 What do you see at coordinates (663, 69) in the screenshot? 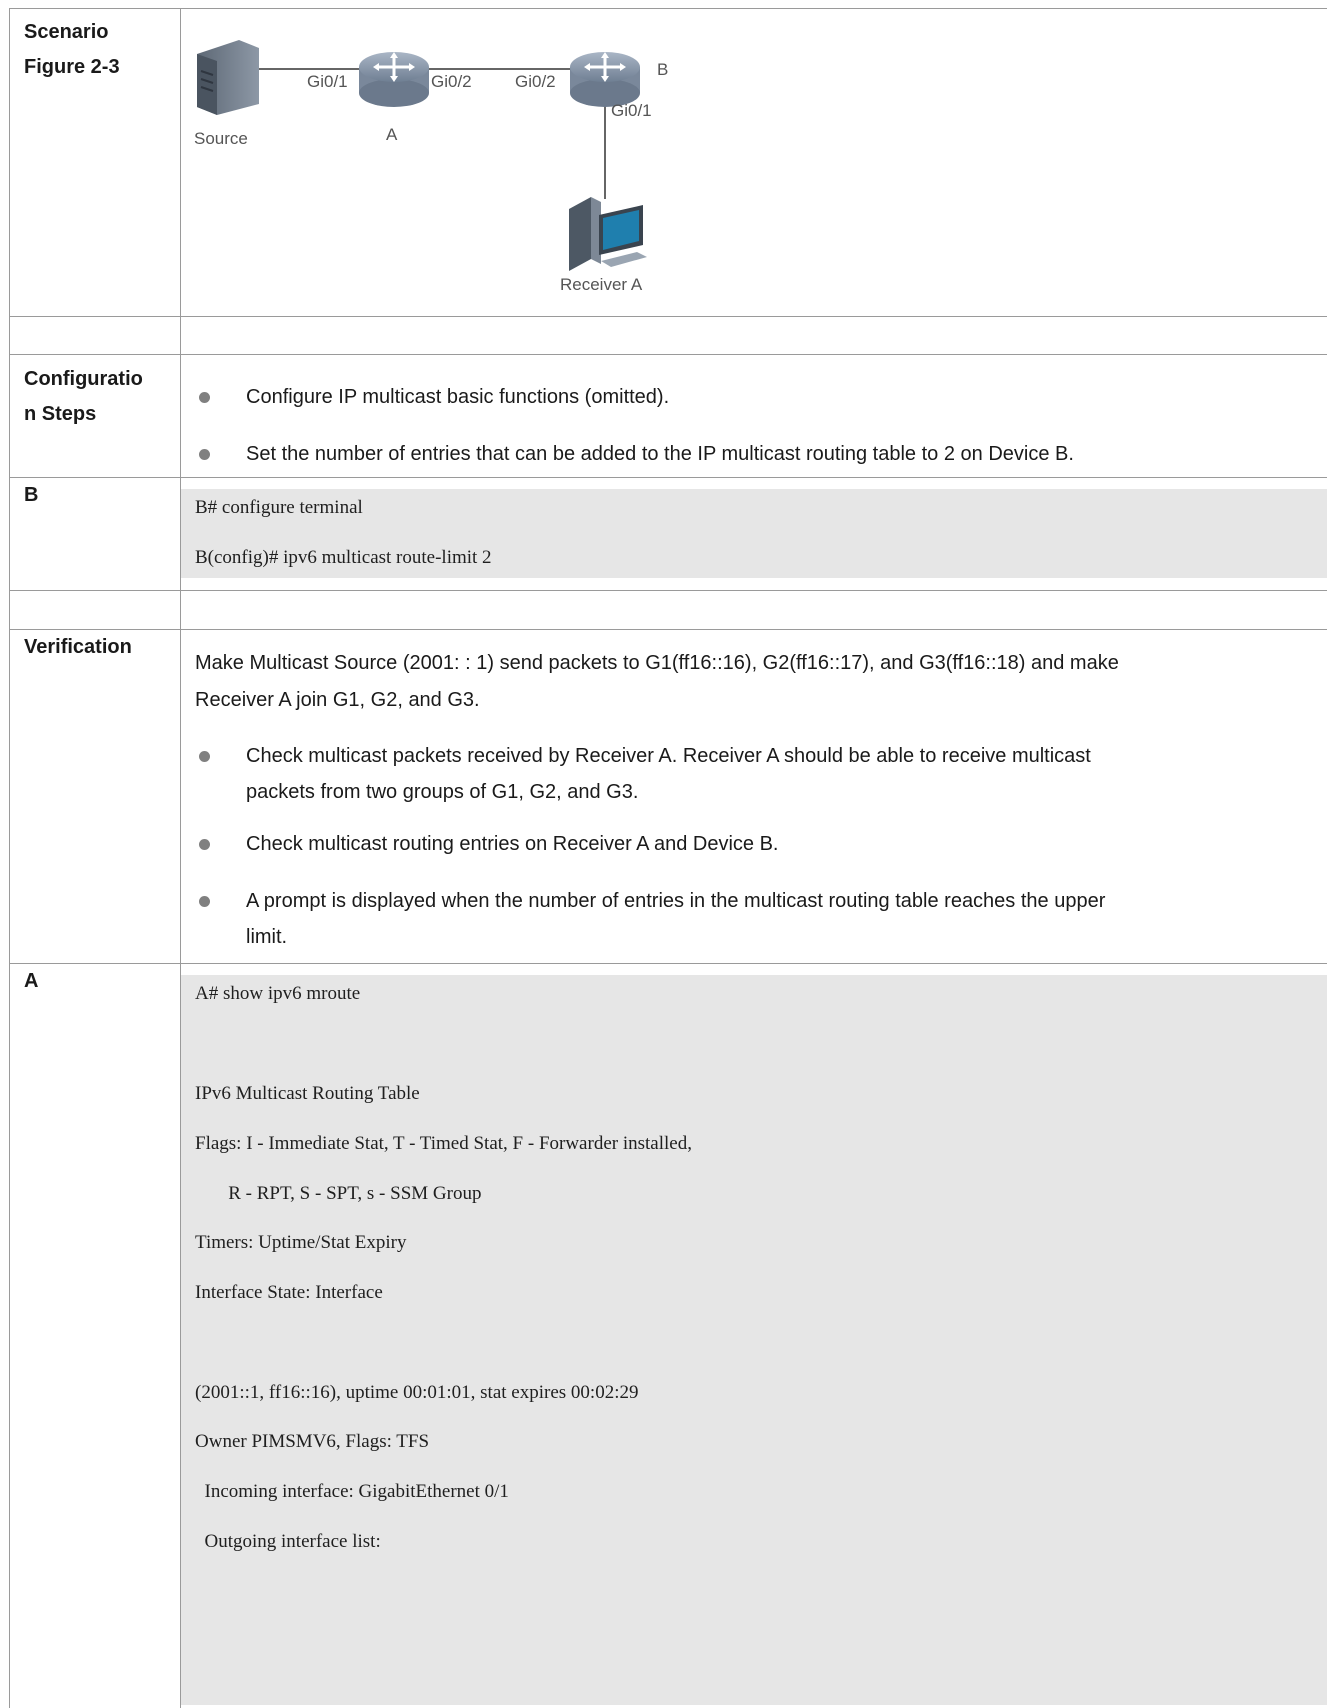
I see `router-b-label: B` at bounding box center [663, 69].